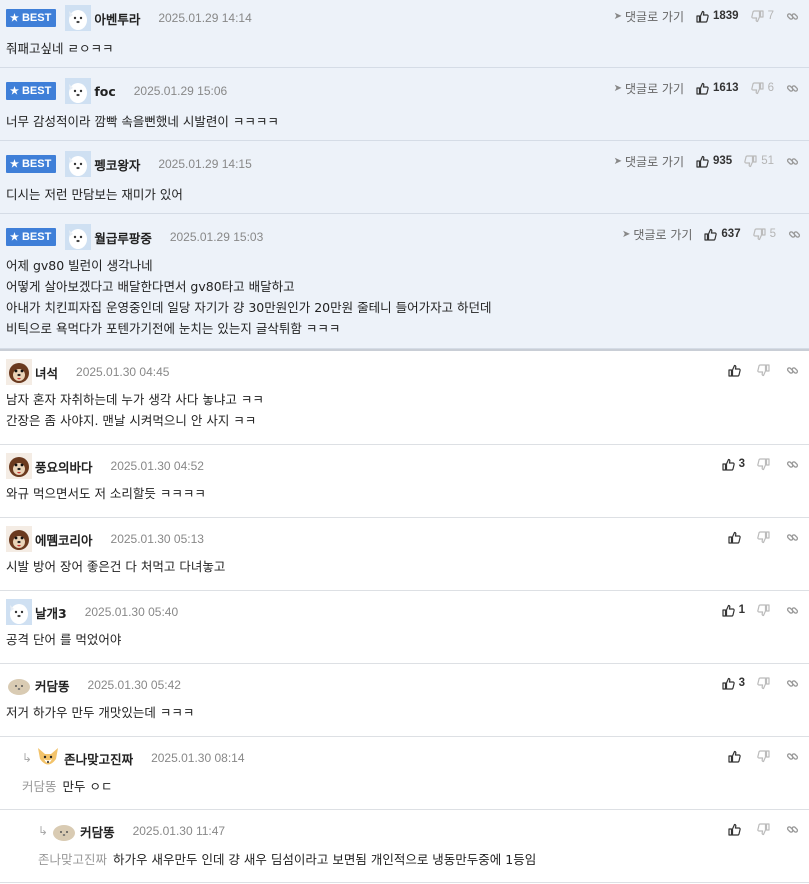 The image size is (809, 884). I want to click on upvote-button: 1613, so click(717, 88).